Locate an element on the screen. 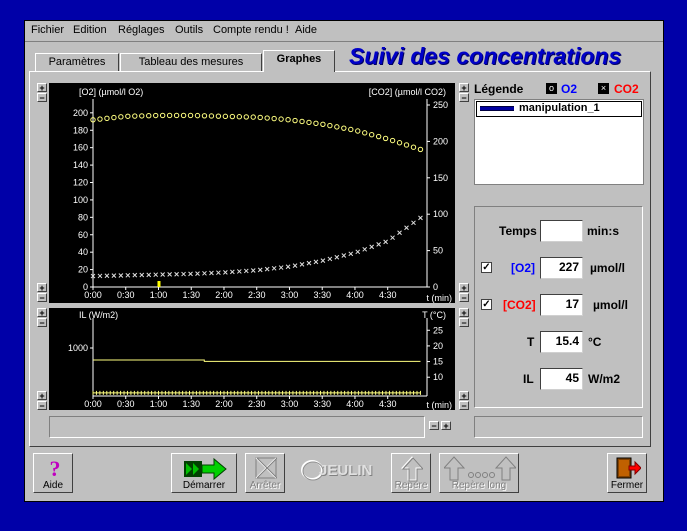  o2-checkbox: ✓ is located at coordinates (486, 267).